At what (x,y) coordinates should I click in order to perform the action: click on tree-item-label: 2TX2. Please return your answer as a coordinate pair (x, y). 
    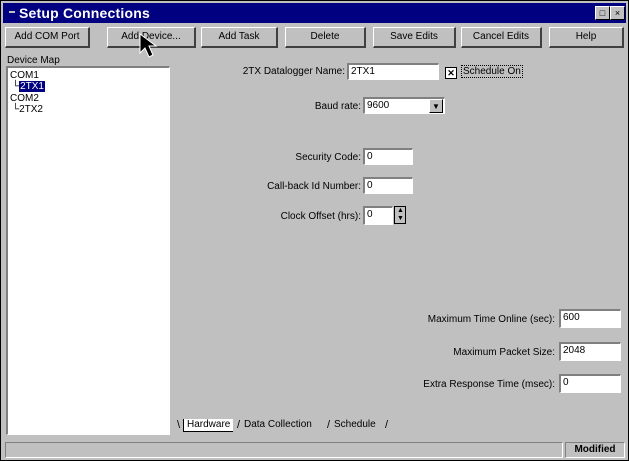
    Looking at the image, I should click on (31, 109).